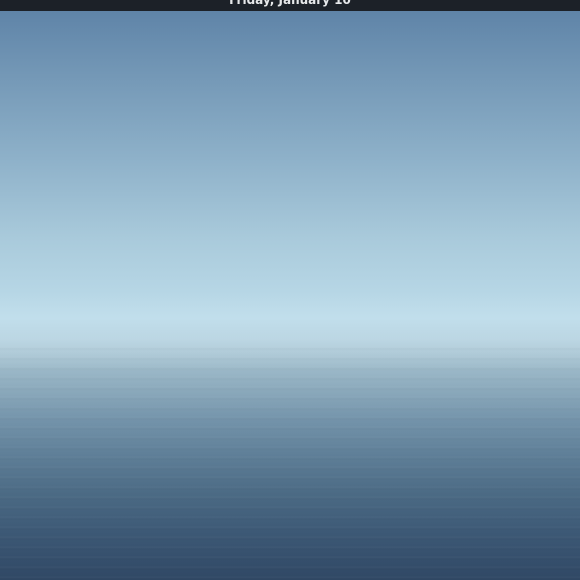 This screenshot has width=580, height=580. I want to click on top-panel: Friday, January 10, so click(290, 5).